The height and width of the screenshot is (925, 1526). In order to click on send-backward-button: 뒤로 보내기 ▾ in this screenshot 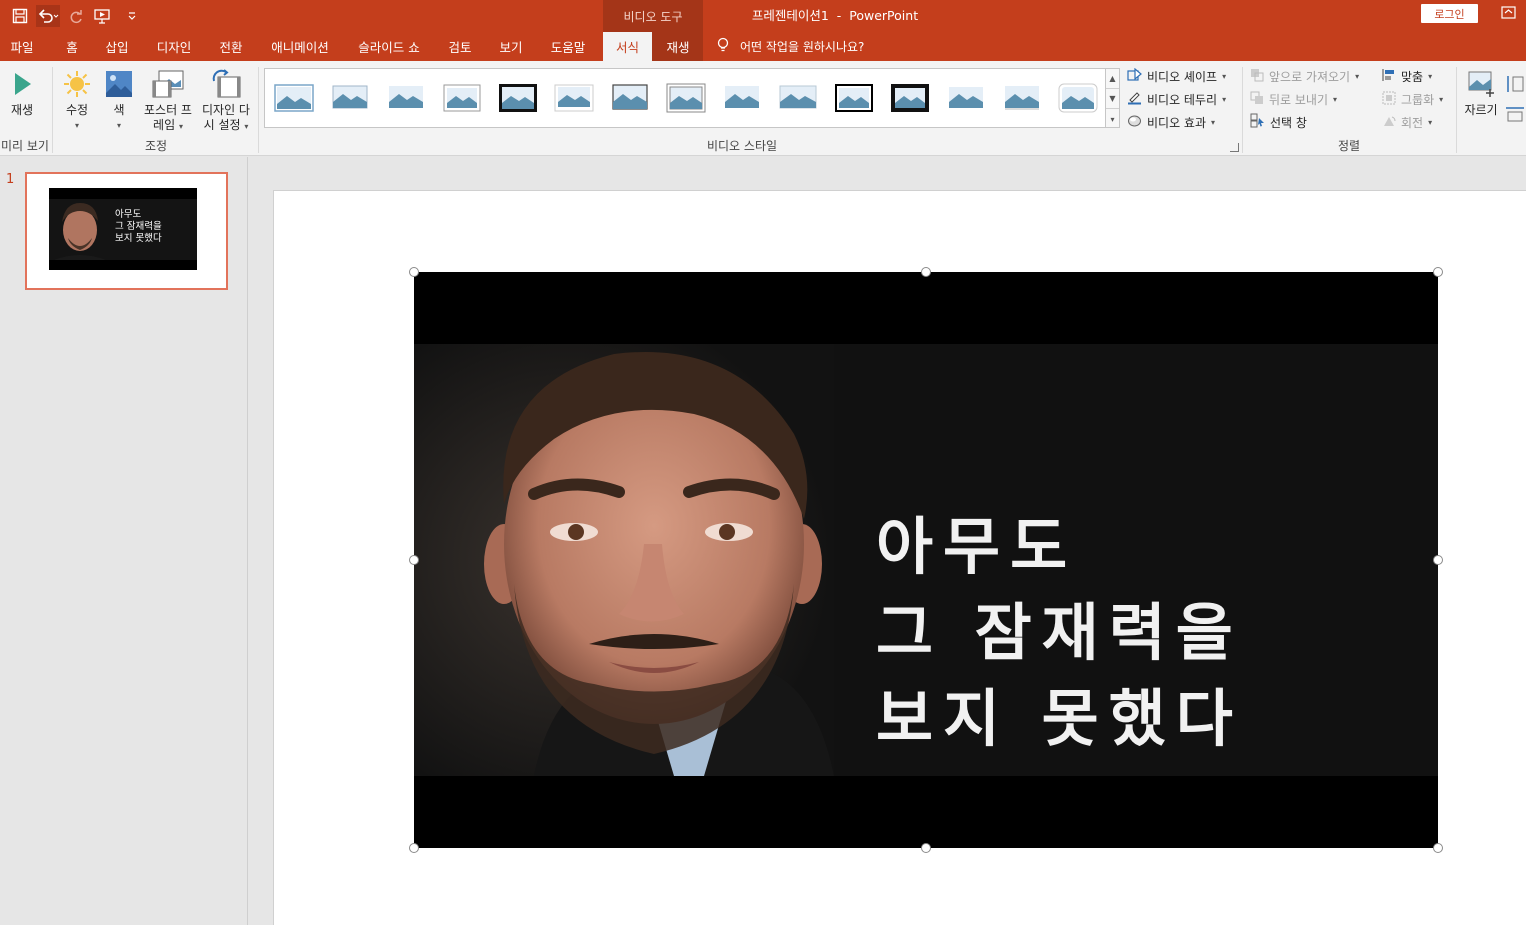, I will do `click(1293, 99)`.